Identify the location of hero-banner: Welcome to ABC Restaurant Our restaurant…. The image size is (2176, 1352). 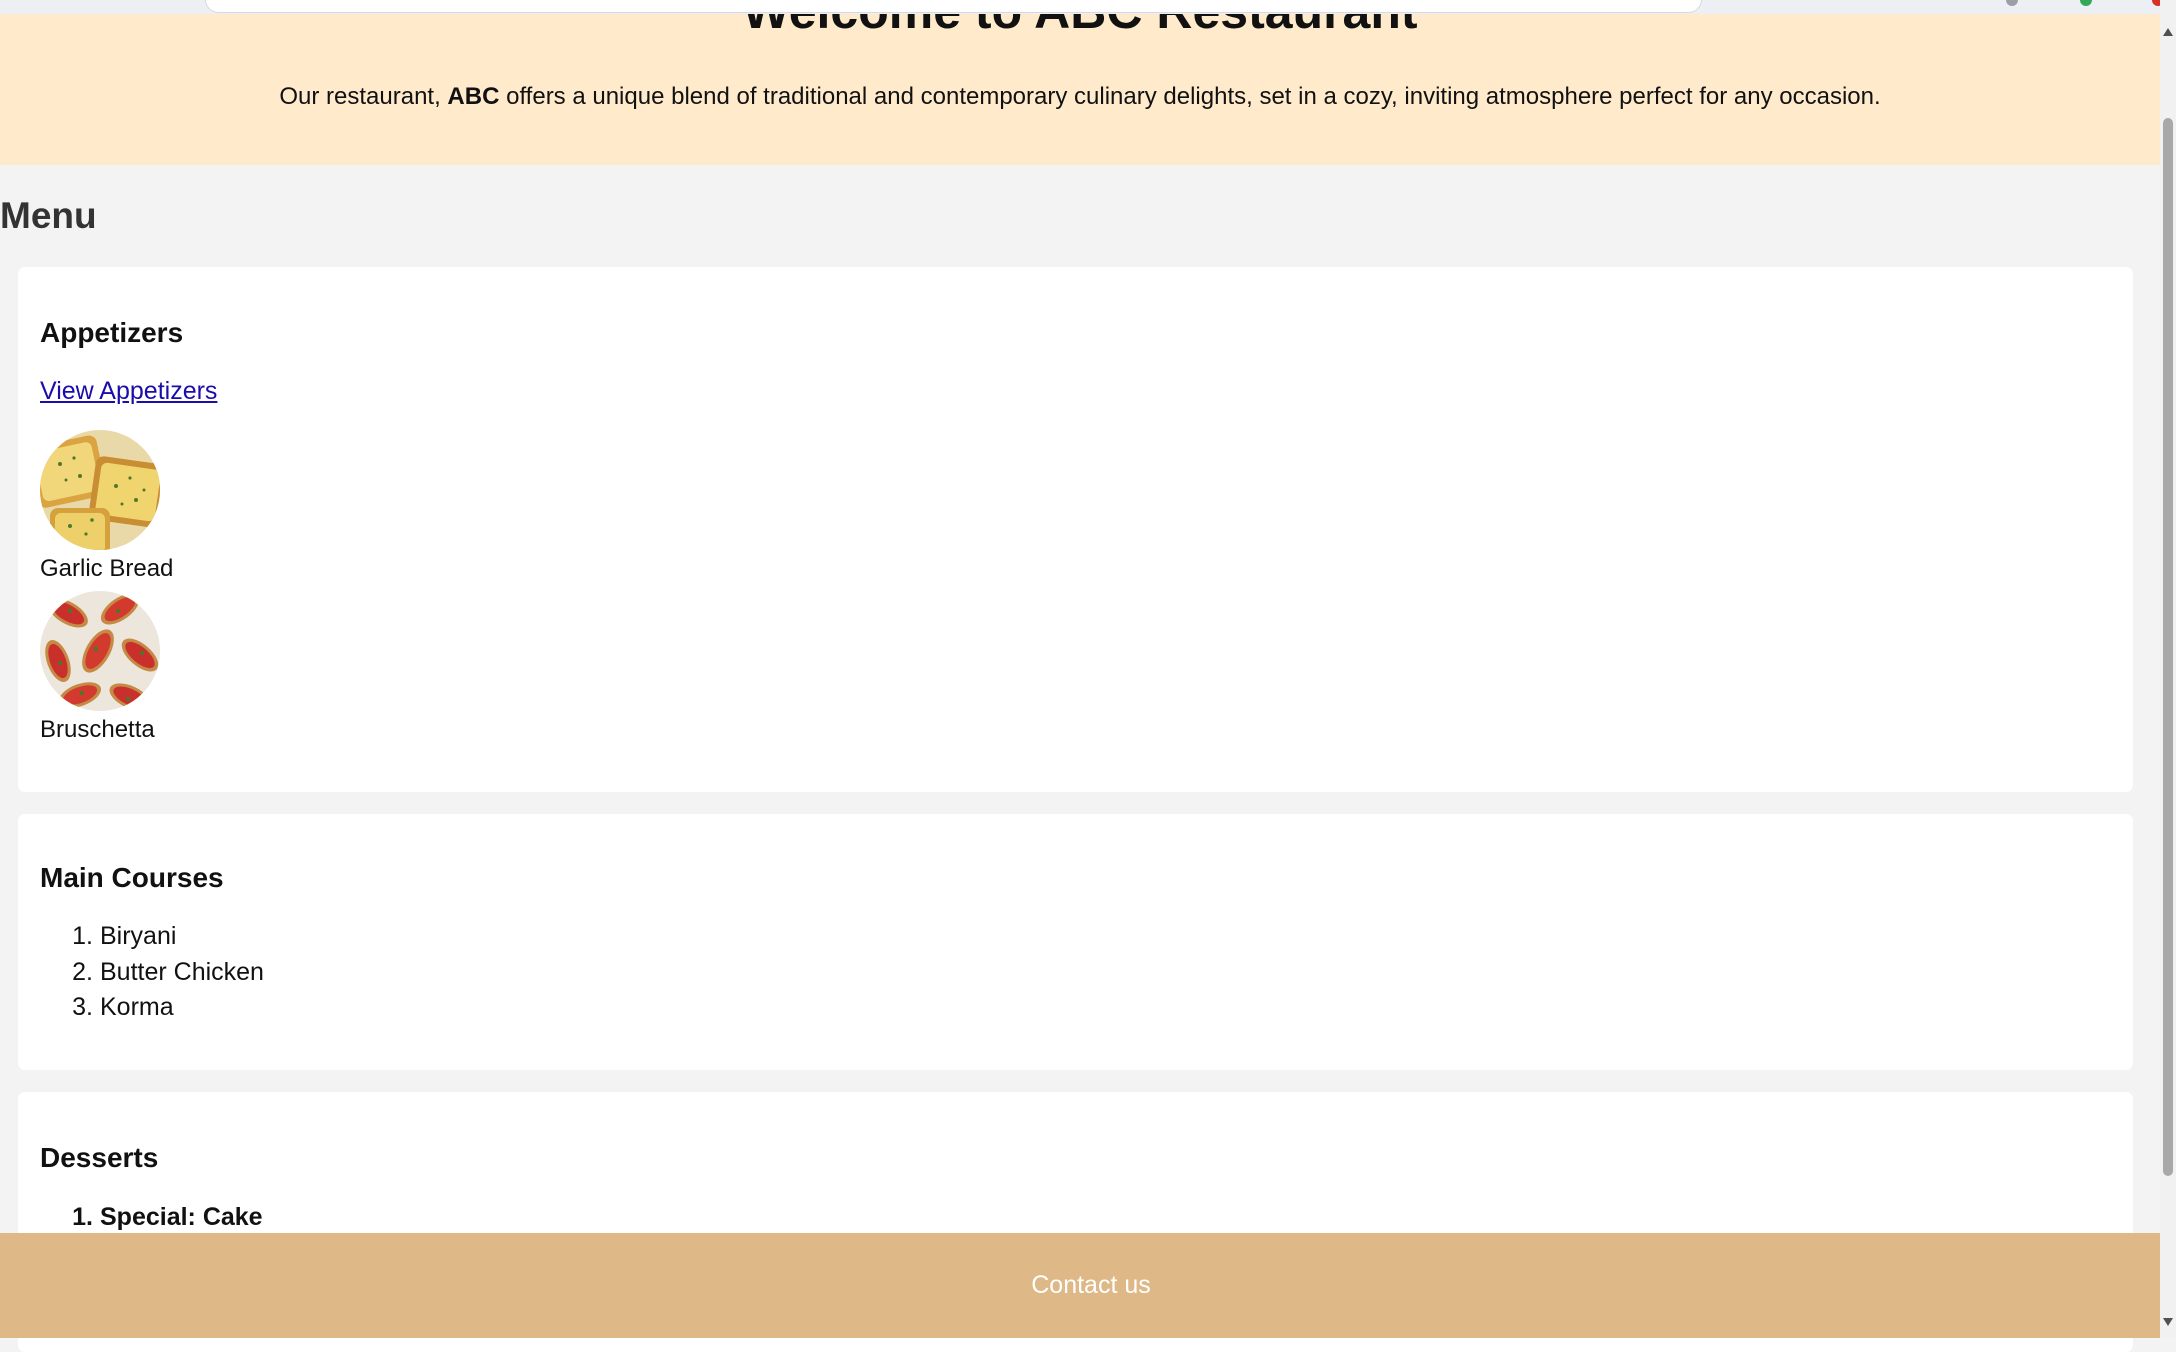
(1080, 82).